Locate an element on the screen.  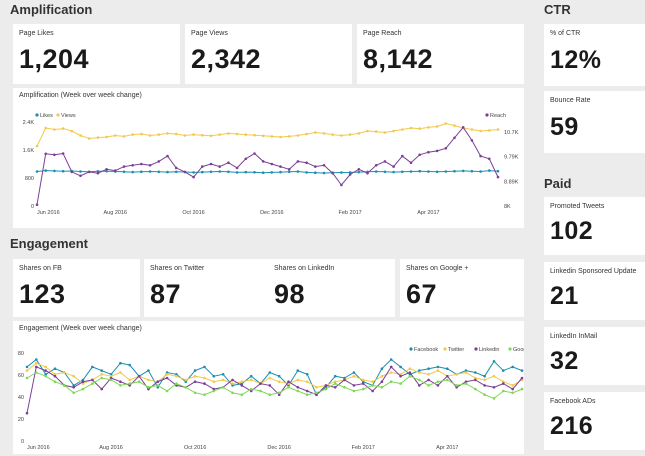
y-right-tick-label: 8K is located at coordinates (507, 207).